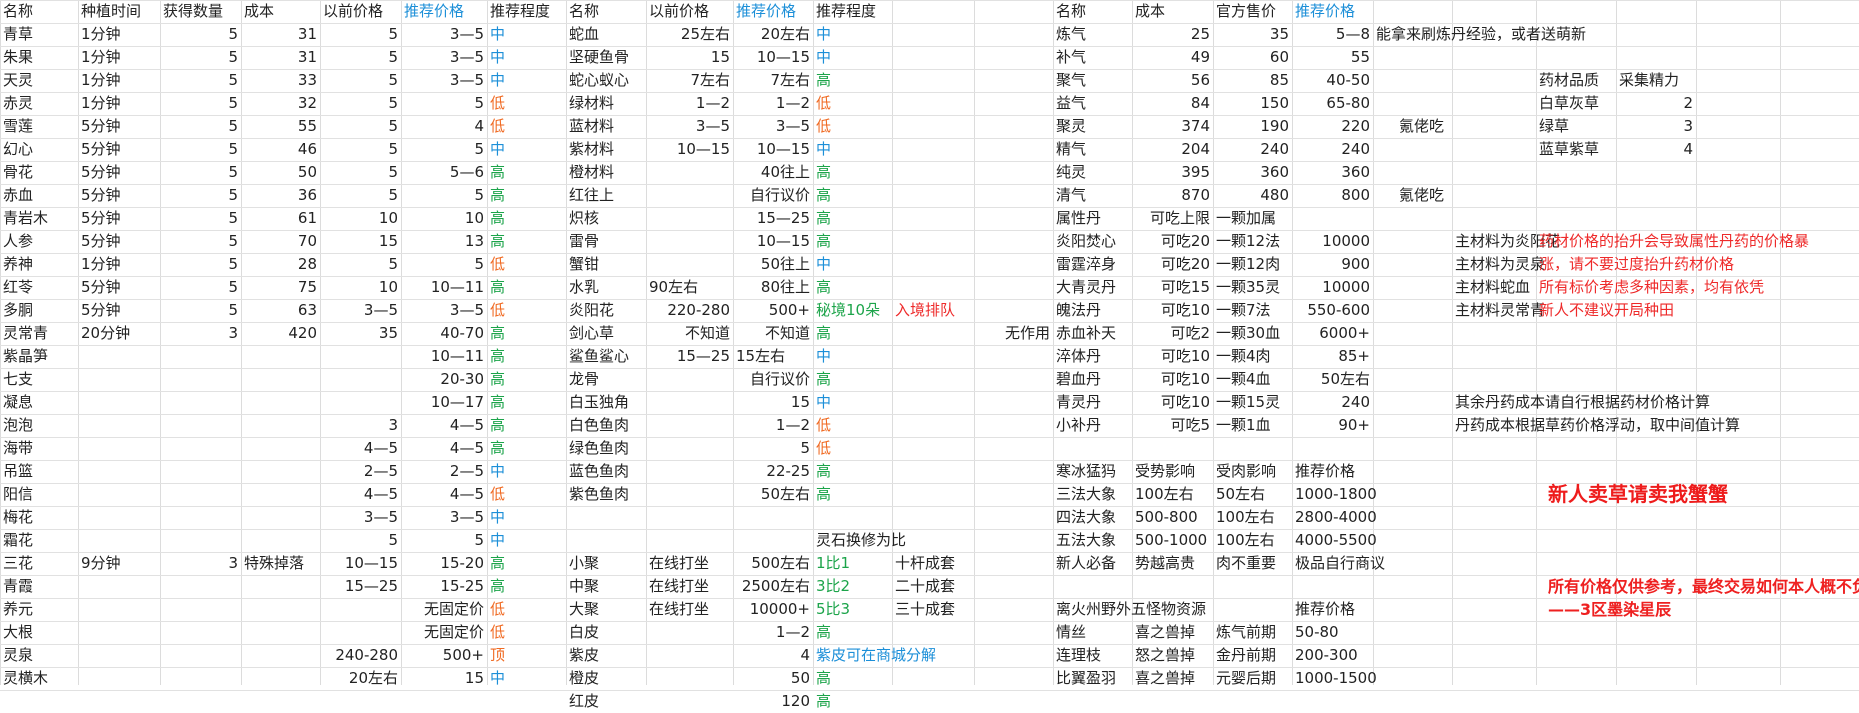 The image size is (1859, 713). Describe the element at coordinates (1172, 218) in the screenshot. I see `pill-cell: 可吃上限` at that location.